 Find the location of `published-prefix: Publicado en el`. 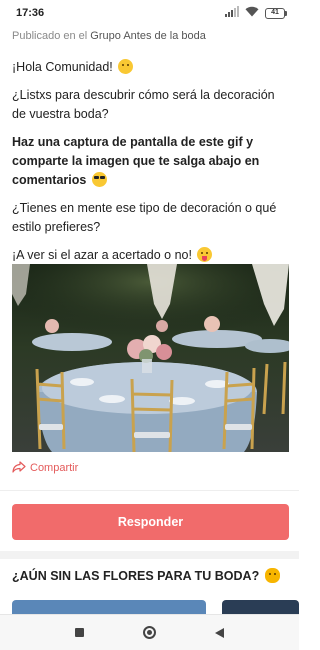

published-prefix: Publicado en el is located at coordinates (50, 36).